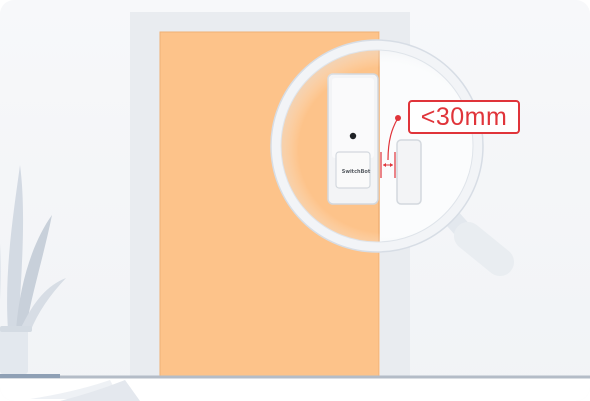 This screenshot has height=401, width=590. What do you see at coordinates (356, 172) in the screenshot?
I see `sensor-brand-text: SwitchBot` at bounding box center [356, 172].